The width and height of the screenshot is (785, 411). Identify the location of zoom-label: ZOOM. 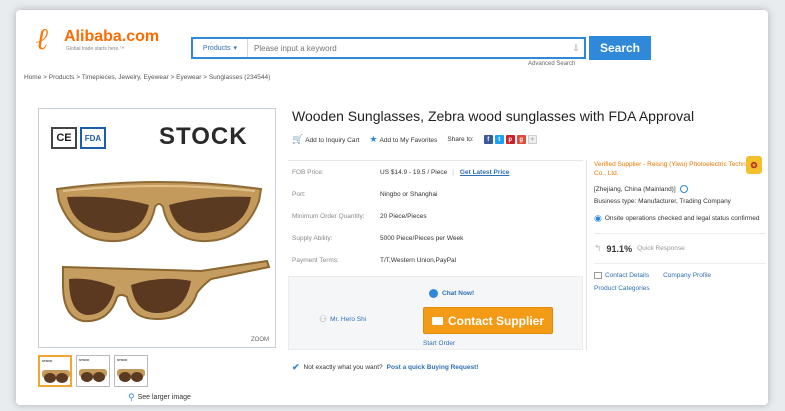
(260, 340).